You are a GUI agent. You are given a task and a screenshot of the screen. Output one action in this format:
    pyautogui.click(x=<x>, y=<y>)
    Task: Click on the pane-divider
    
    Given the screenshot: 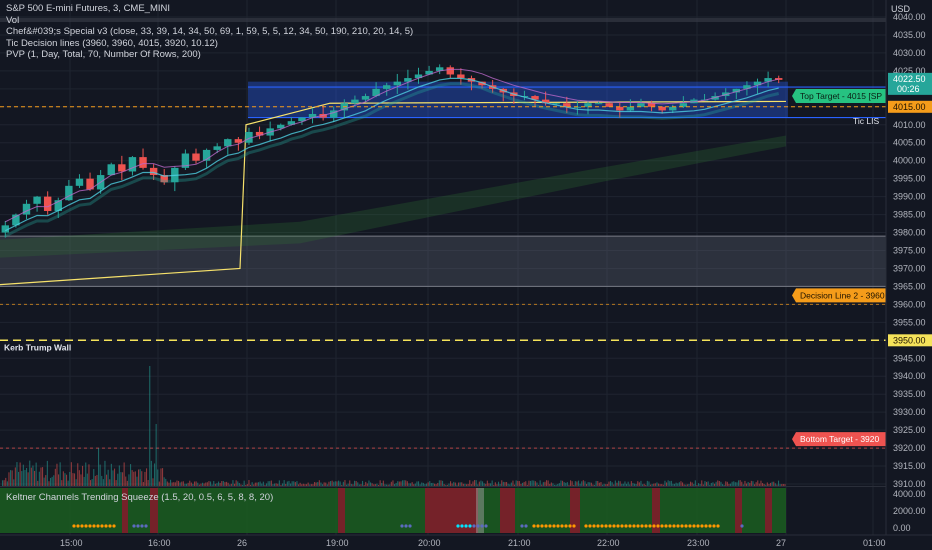 What is the action you would take?
    pyautogui.click(x=443, y=486)
    